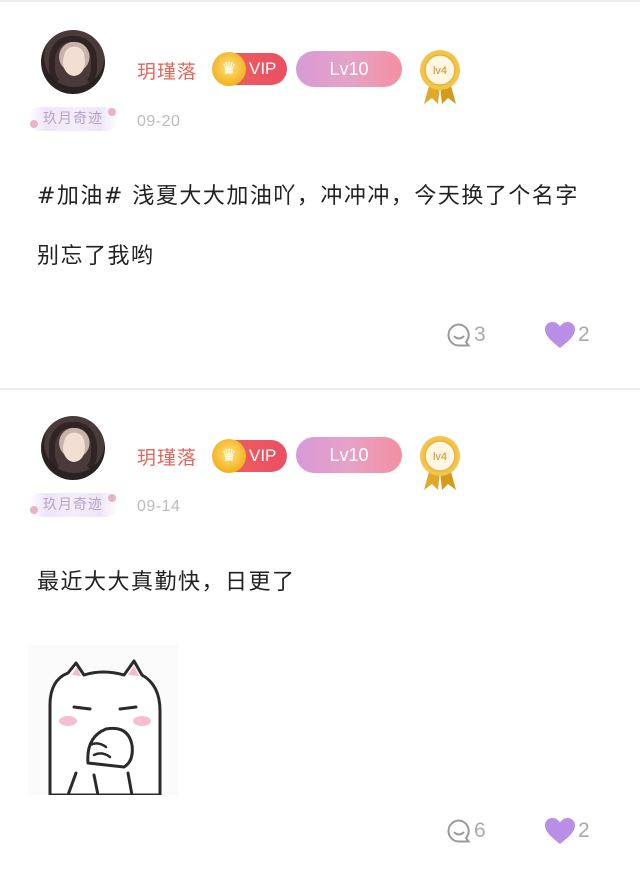  I want to click on post-content-line: 最近大大真勤快，日更了, so click(166, 582).